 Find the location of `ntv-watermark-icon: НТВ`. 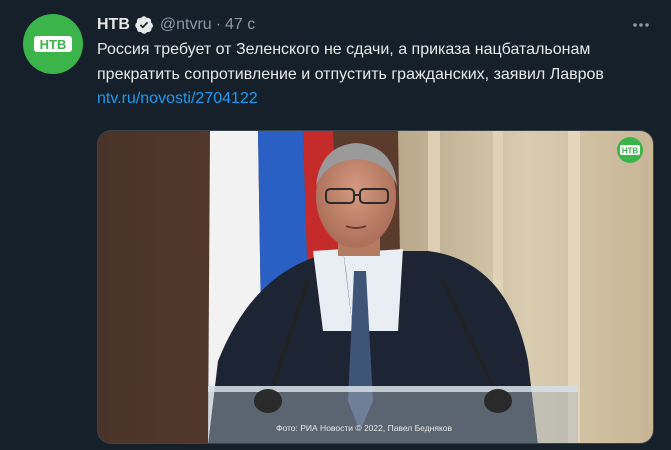

ntv-watermark-icon: НТВ is located at coordinates (630, 150).